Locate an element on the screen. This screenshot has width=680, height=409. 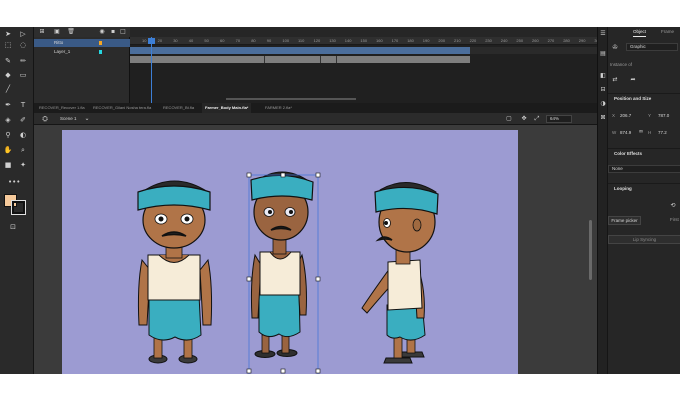
properties-panel-icon: ☰ is located at coordinates (603, 34).